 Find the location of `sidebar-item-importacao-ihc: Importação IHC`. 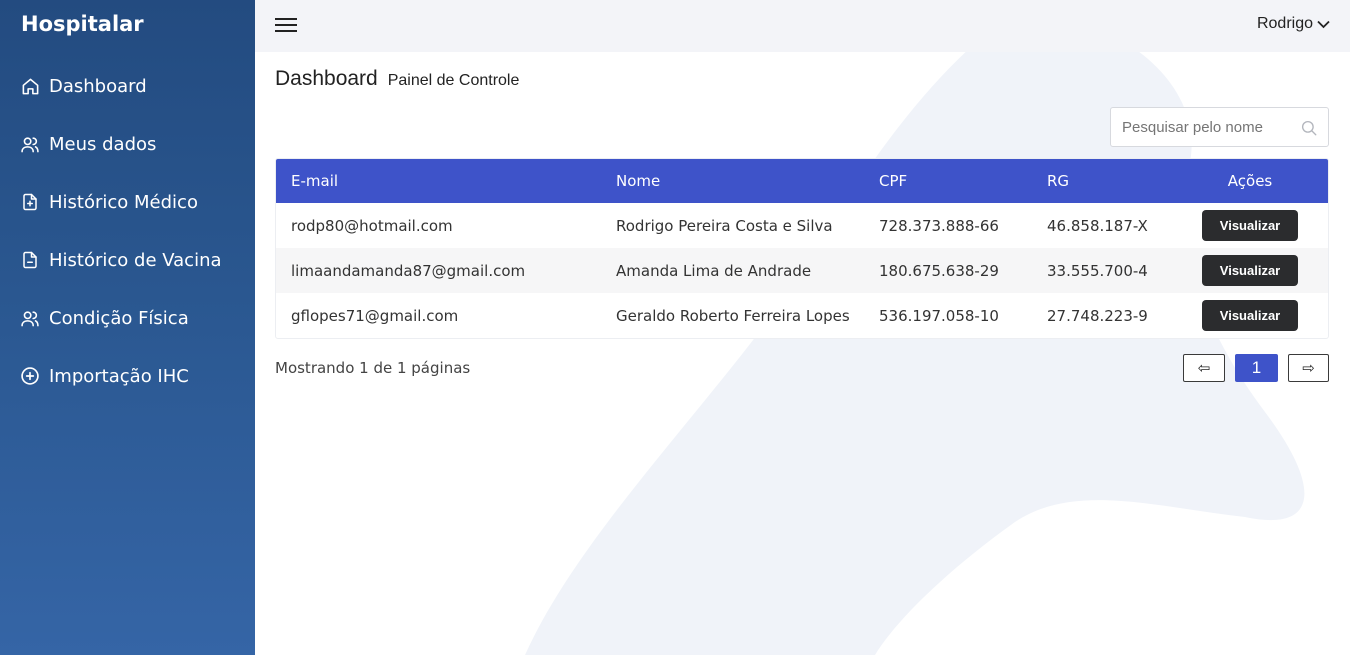

sidebar-item-importacao-ihc: Importação IHC is located at coordinates (127, 376).